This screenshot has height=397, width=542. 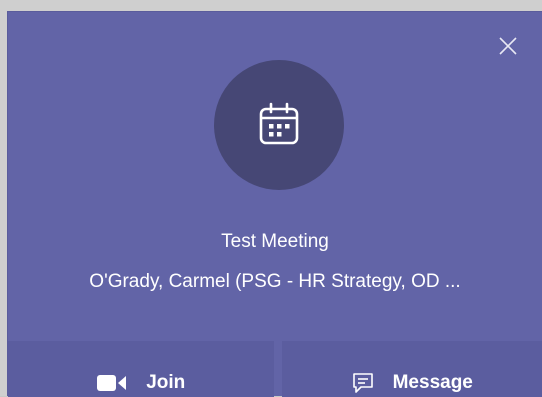 I want to click on message-button: Message, so click(x=412, y=369).